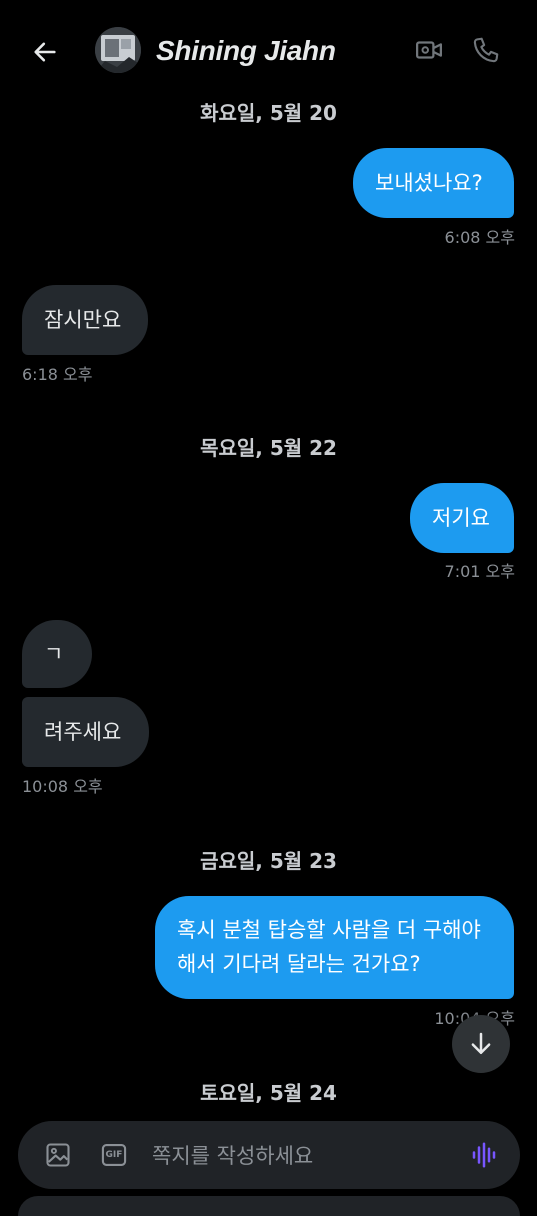 The width and height of the screenshot is (537, 1216). I want to click on scroll-to-bottom-button, so click(481, 1044).